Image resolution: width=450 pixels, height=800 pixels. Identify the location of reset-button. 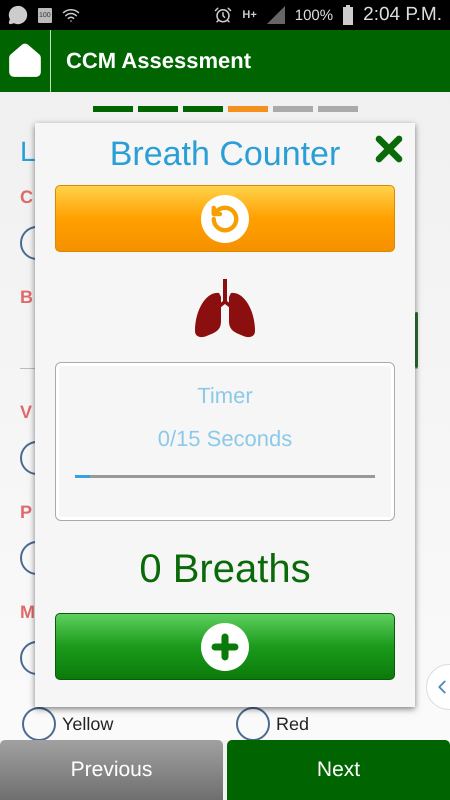
(225, 218).